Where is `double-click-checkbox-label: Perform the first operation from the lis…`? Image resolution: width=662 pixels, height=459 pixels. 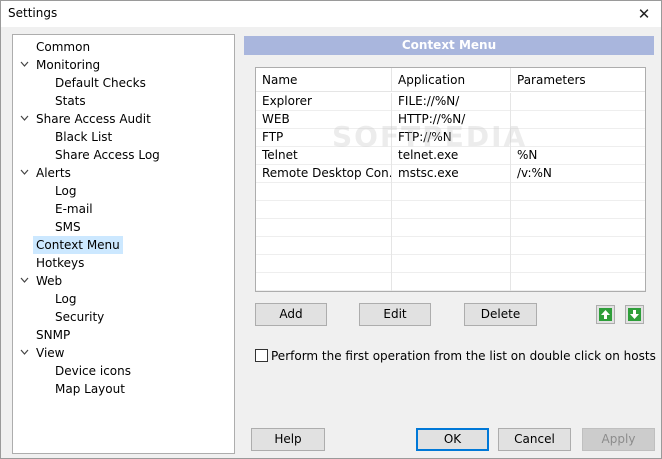
double-click-checkbox-label: Perform the first operation from the lis… is located at coordinates (463, 356).